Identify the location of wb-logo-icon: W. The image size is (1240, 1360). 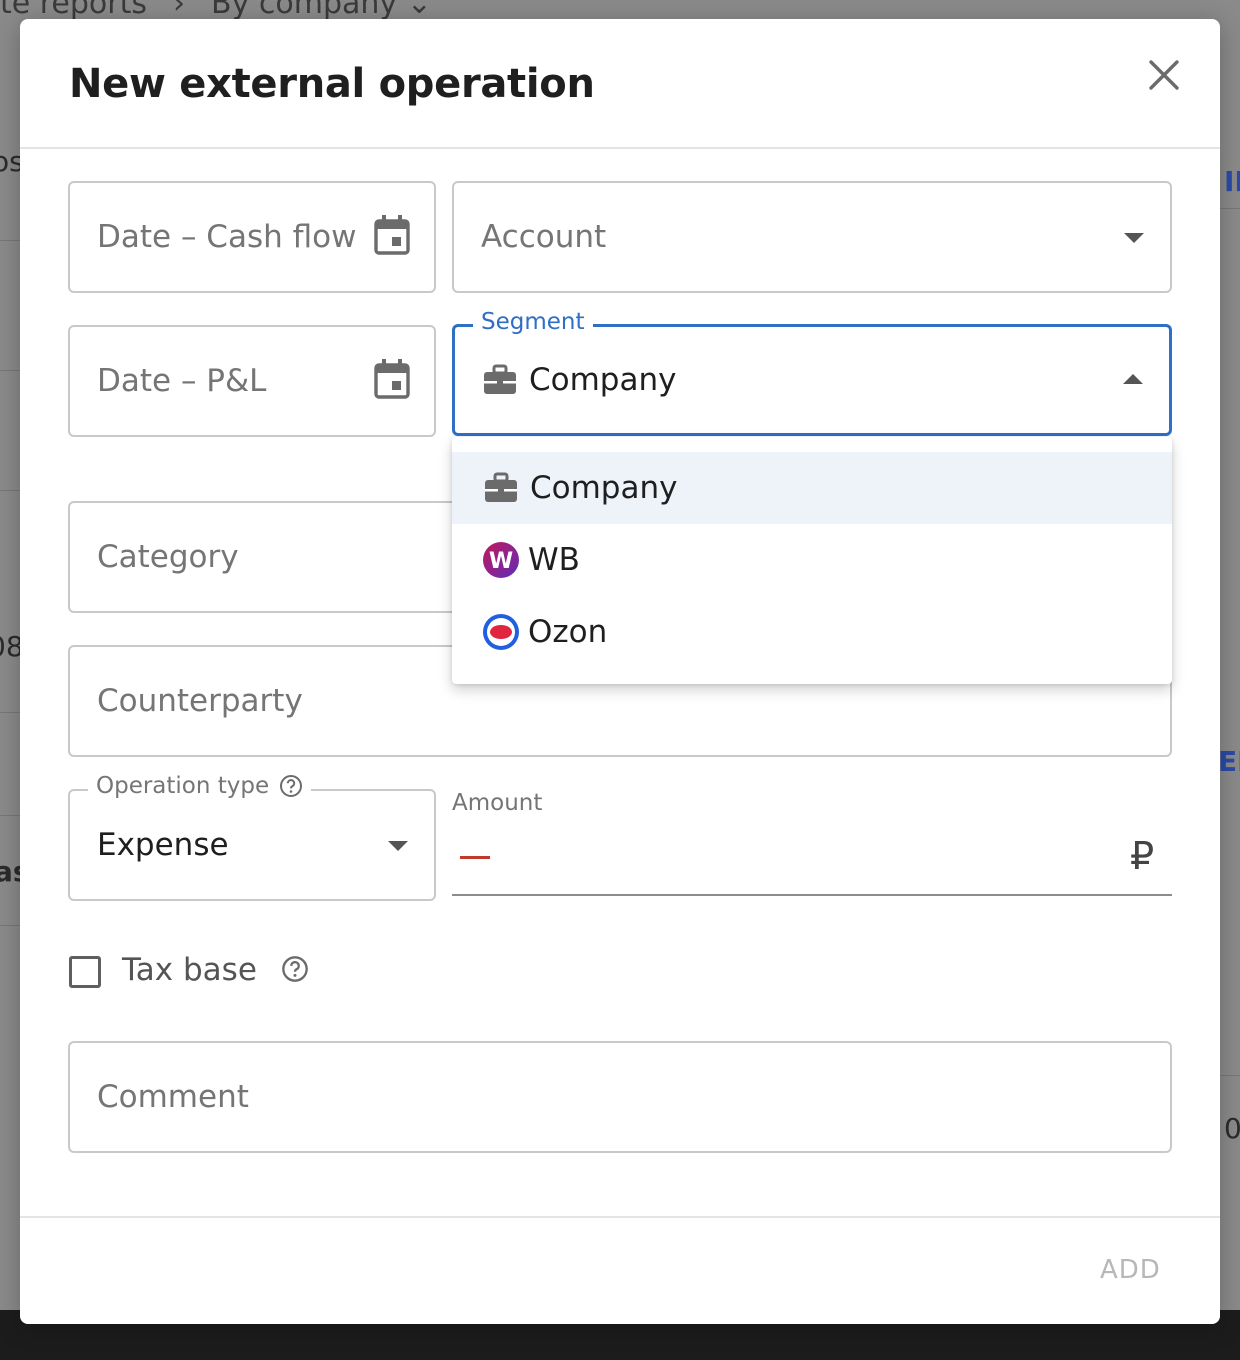
(501, 560).